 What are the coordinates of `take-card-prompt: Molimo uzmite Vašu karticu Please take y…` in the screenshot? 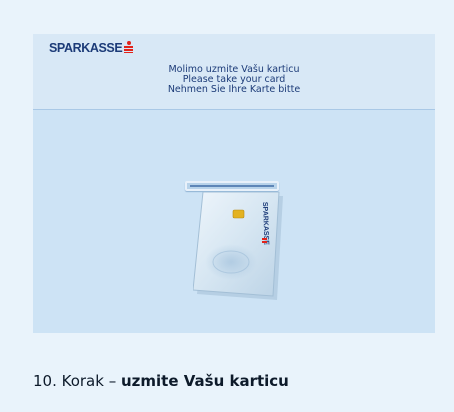 It's located at (234, 80).